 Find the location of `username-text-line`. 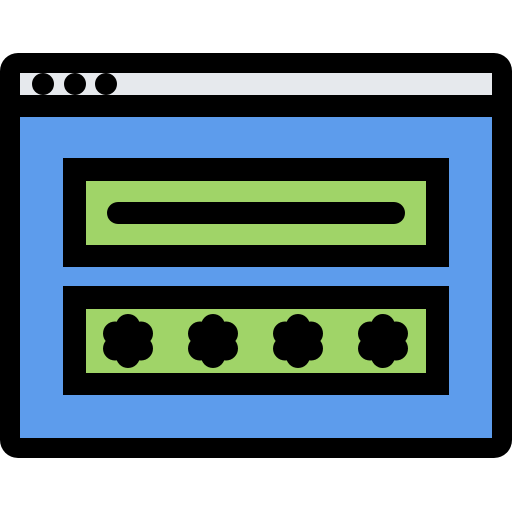

username-text-line is located at coordinates (256, 213).